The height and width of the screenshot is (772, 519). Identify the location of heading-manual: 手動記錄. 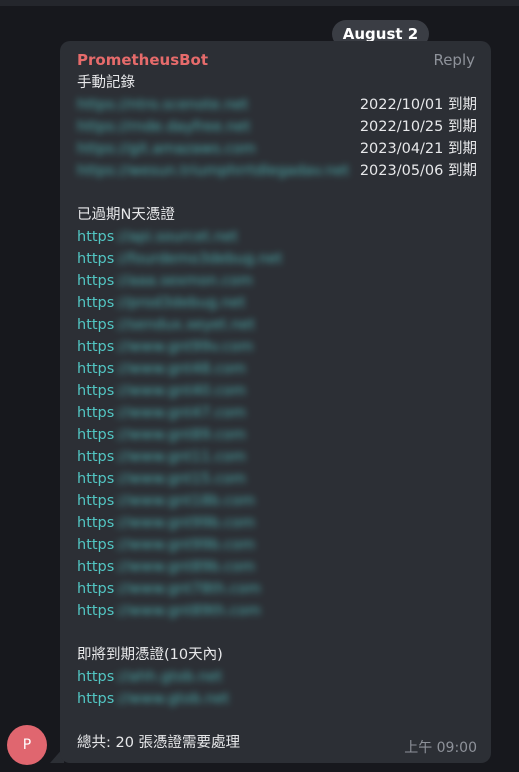
(106, 83).